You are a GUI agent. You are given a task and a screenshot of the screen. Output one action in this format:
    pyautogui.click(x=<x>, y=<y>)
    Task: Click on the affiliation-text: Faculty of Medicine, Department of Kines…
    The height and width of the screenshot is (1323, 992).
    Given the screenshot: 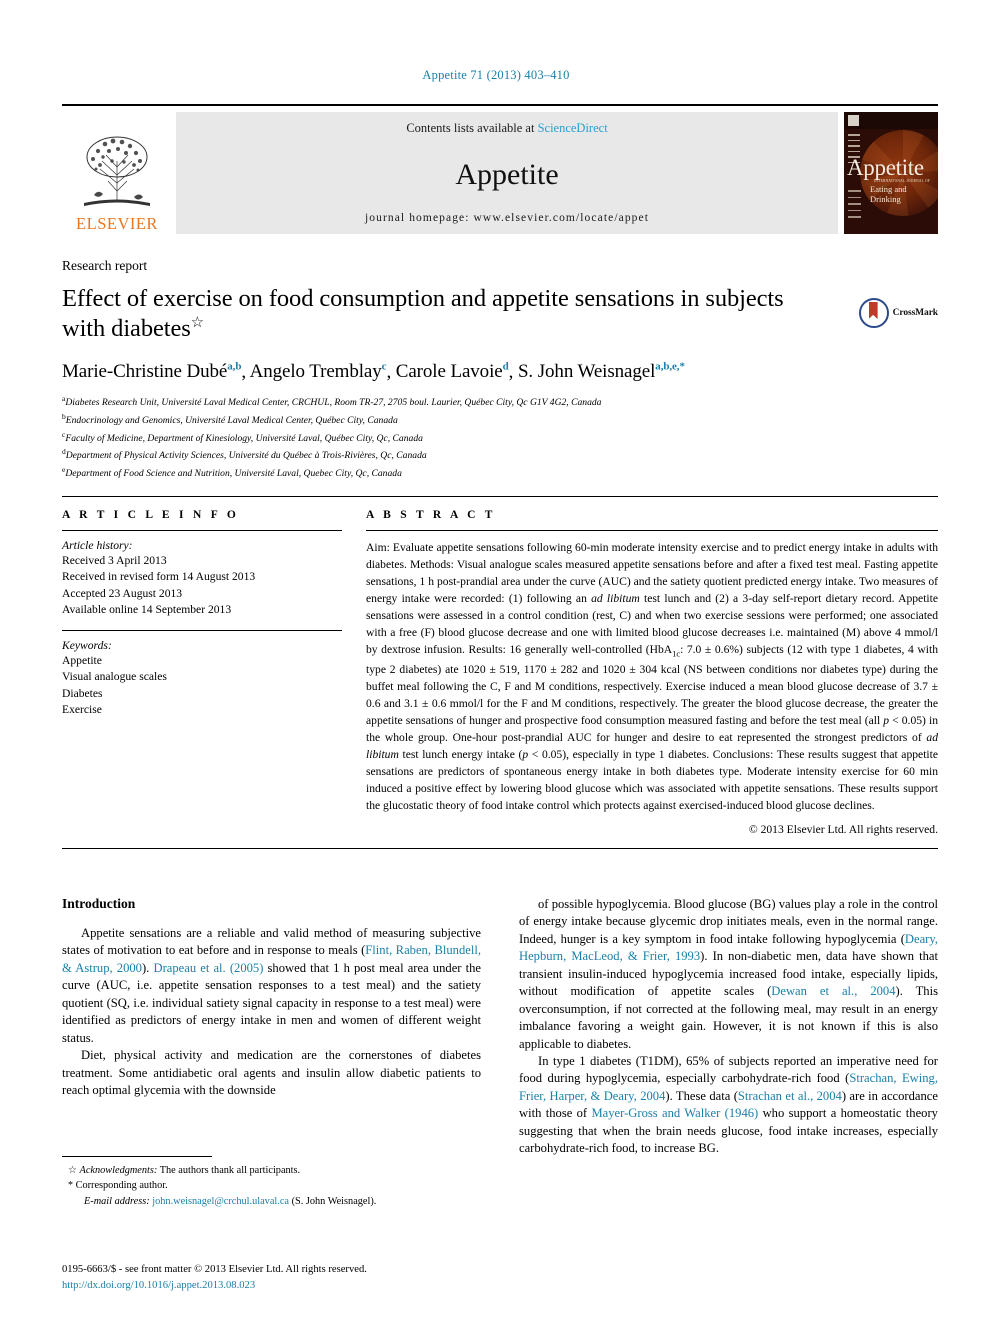 What is the action you would take?
    pyautogui.click(x=244, y=438)
    